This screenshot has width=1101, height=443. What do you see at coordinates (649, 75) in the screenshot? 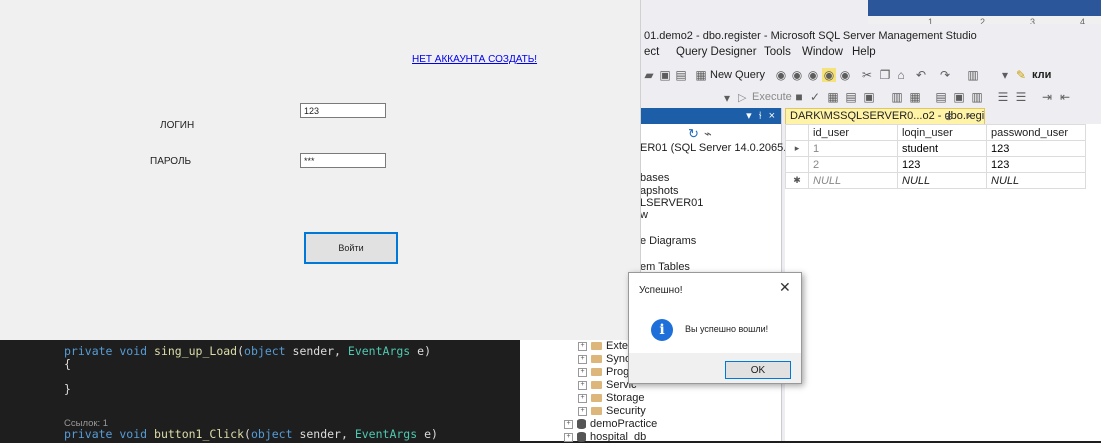
I see `folder-open-icon: ▰` at bounding box center [649, 75].